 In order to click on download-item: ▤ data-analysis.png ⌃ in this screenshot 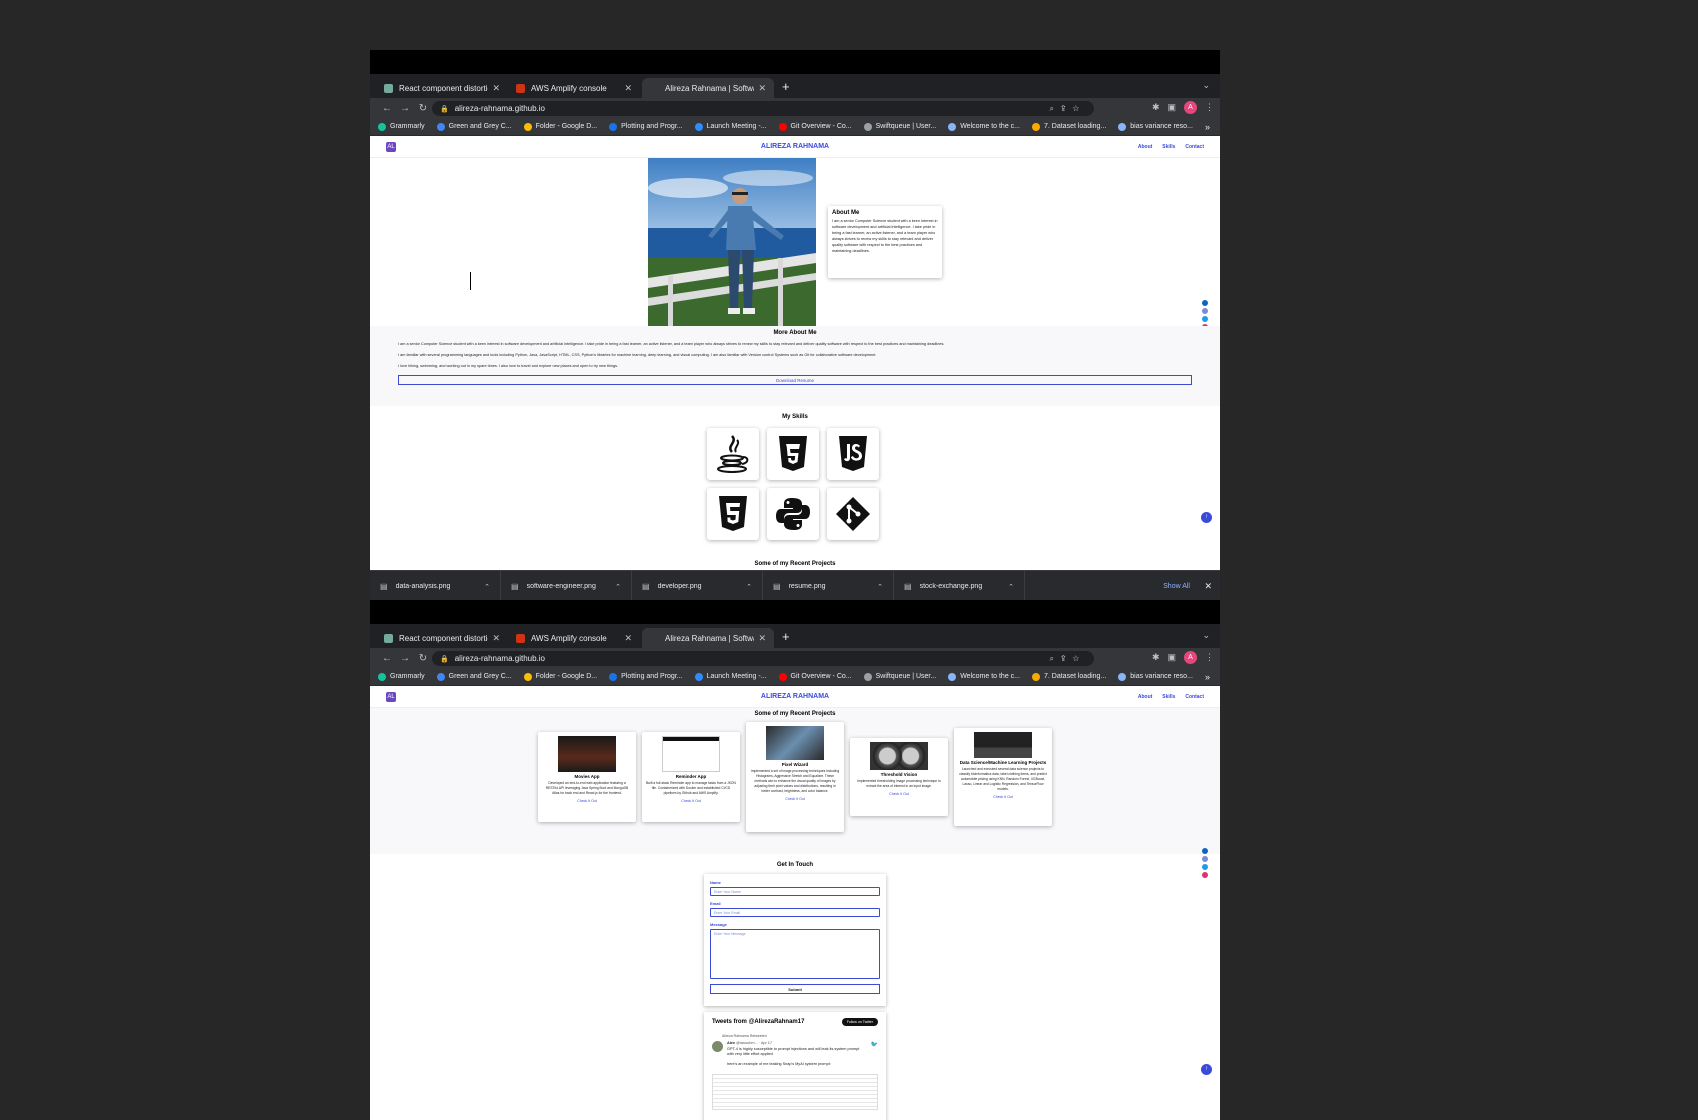, I will do `click(435, 586)`.